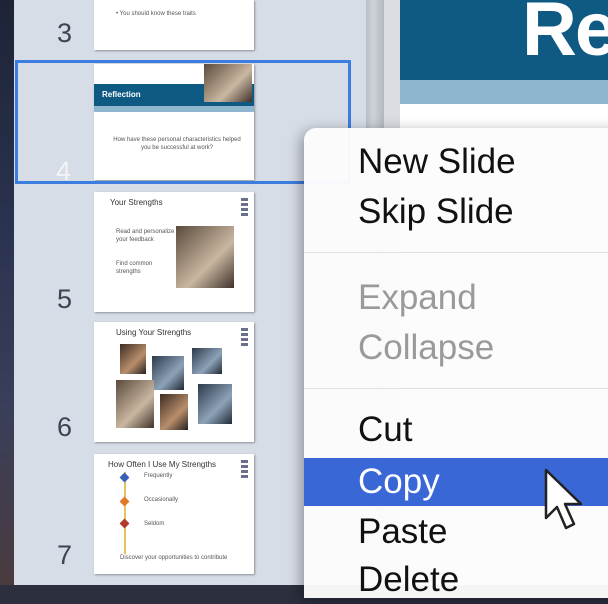 The image size is (608, 604). Describe the element at coordinates (7, 292) in the screenshot. I see `desktop-background` at that location.